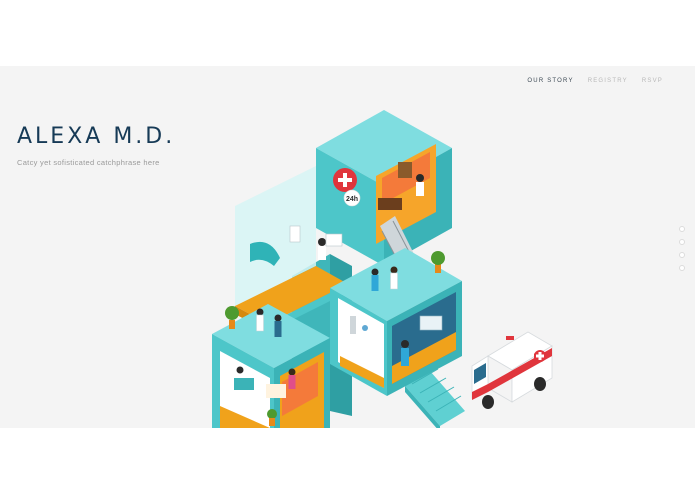  I want to click on top-tower, so click(384, 194).